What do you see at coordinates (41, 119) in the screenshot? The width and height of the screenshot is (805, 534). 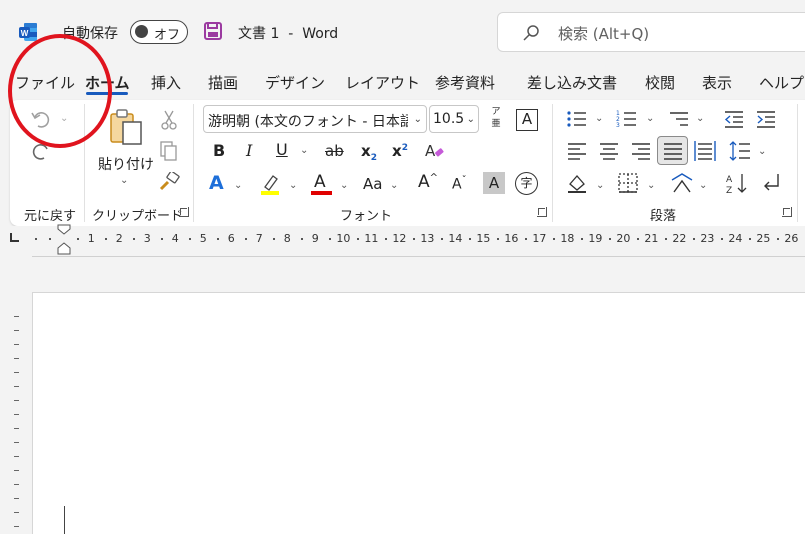 I see `undo-icon` at bounding box center [41, 119].